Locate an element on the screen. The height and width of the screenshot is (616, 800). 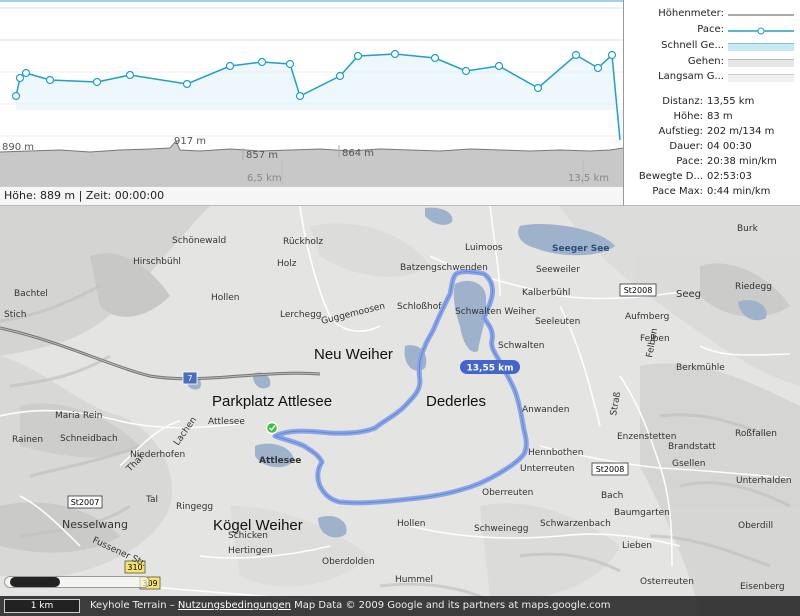
stat-key: Pace: is located at coordinates (689, 161).